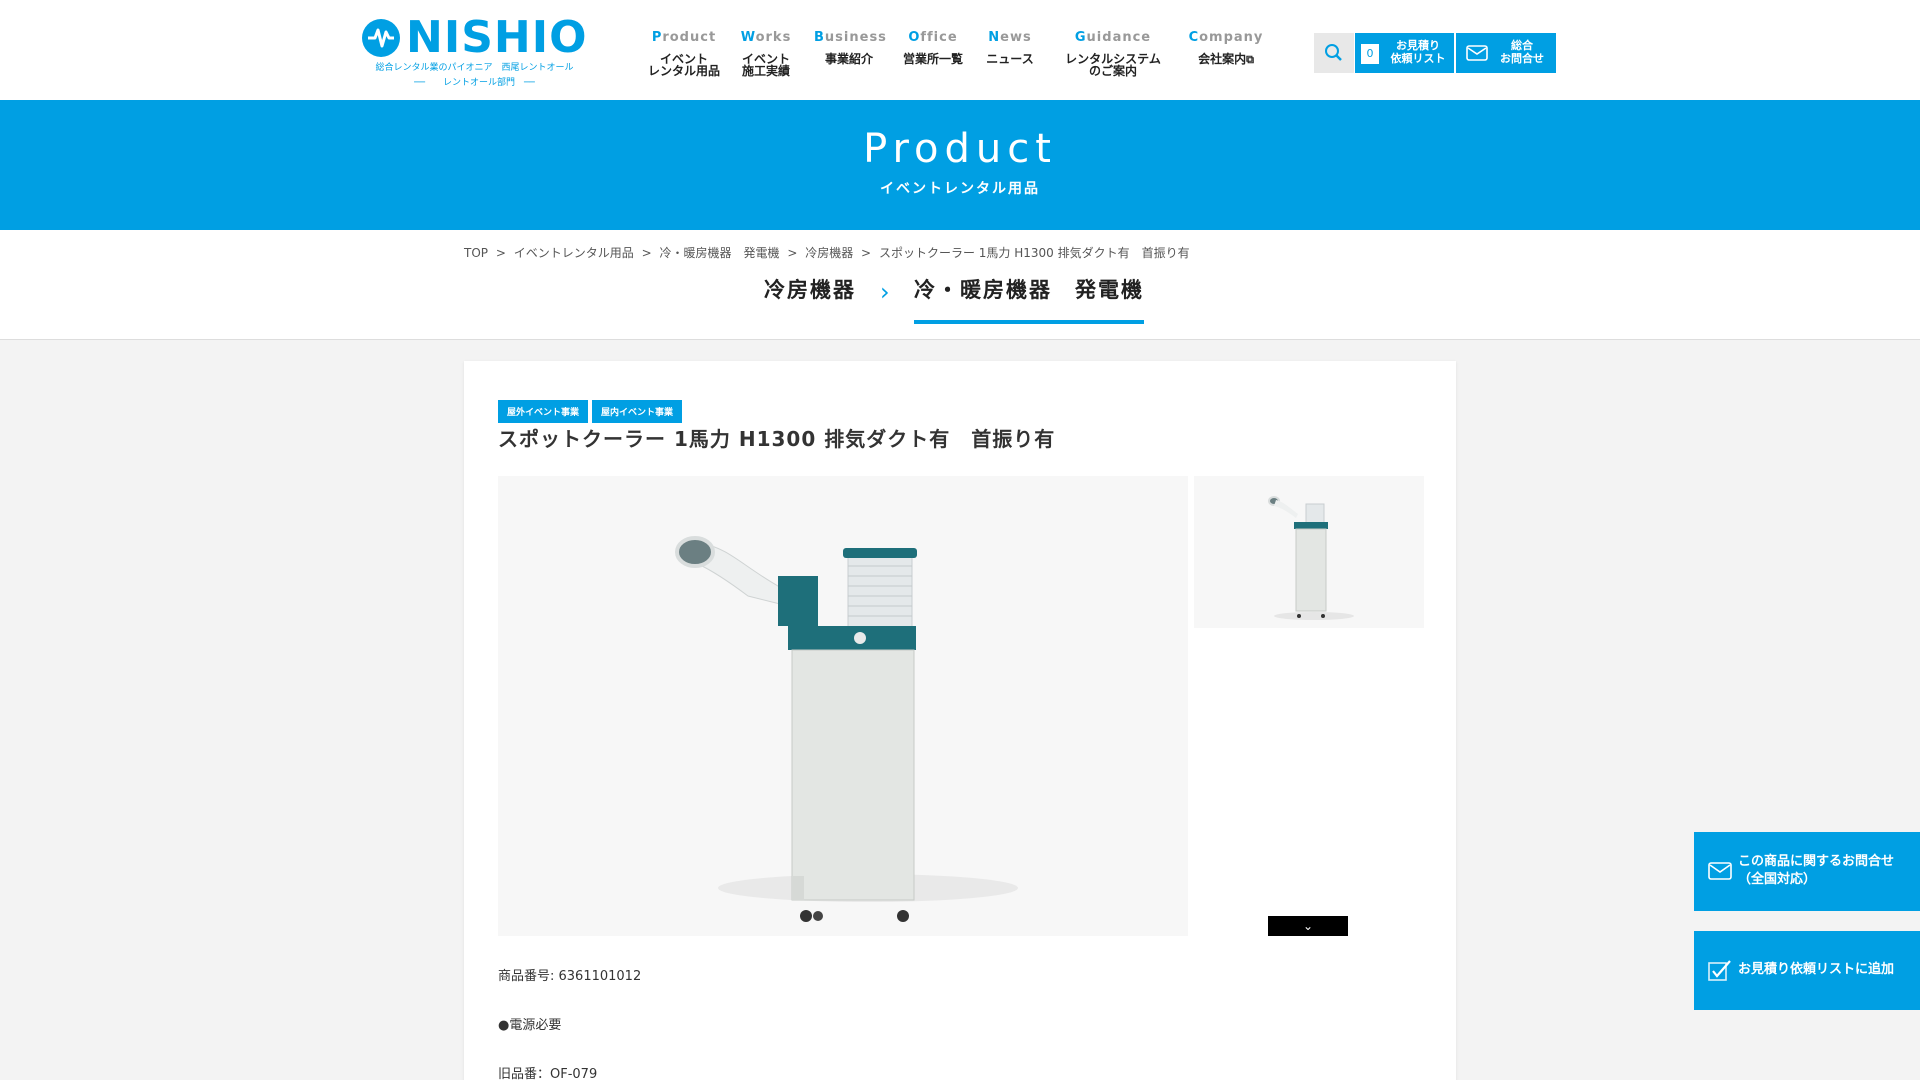 The height and width of the screenshot is (1080, 1920). I want to click on contact-button: 総合 お問合せ, so click(1506, 53).